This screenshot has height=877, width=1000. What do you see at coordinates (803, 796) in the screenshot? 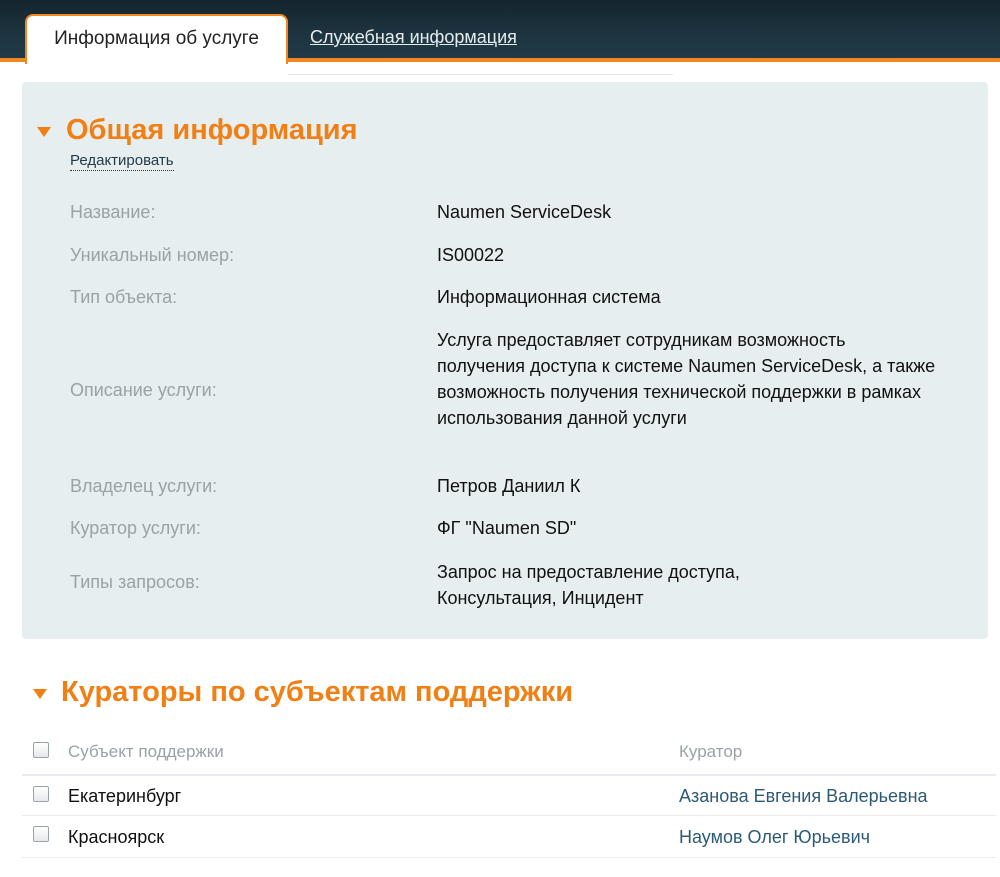
I see `table-cell-curator-link: Азанова Евгения Валерьевна` at bounding box center [803, 796].